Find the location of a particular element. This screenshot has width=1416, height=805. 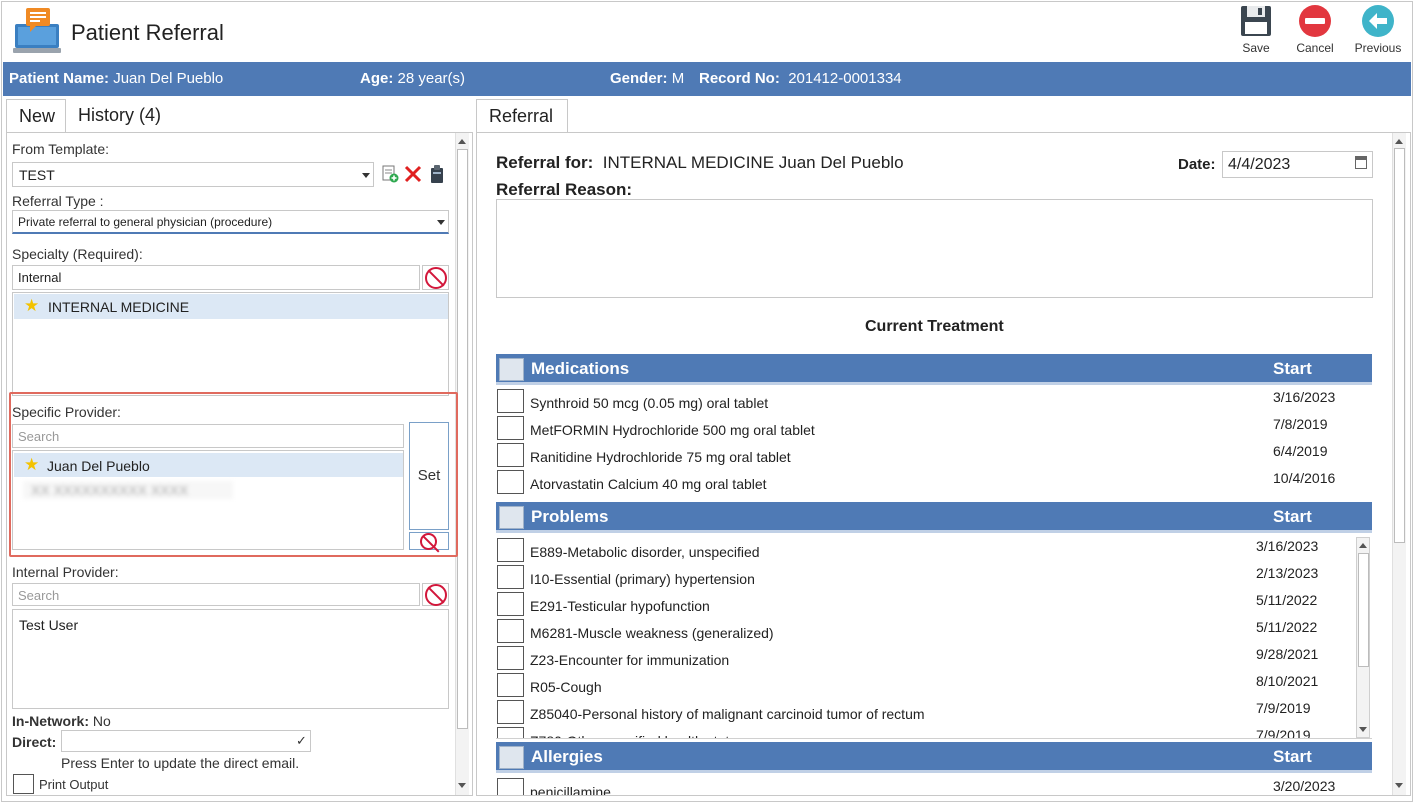

print-output-checkbox is located at coordinates (23, 784).